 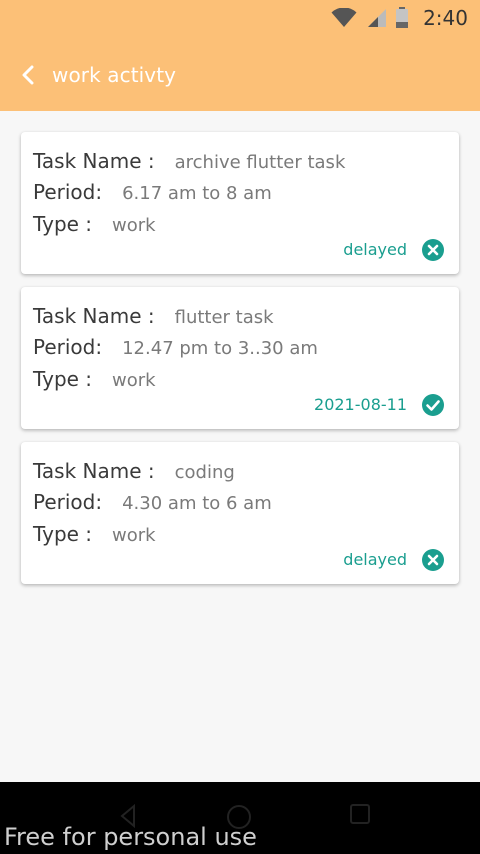 I want to click on check-circle-icon, so click(x=433, y=405).